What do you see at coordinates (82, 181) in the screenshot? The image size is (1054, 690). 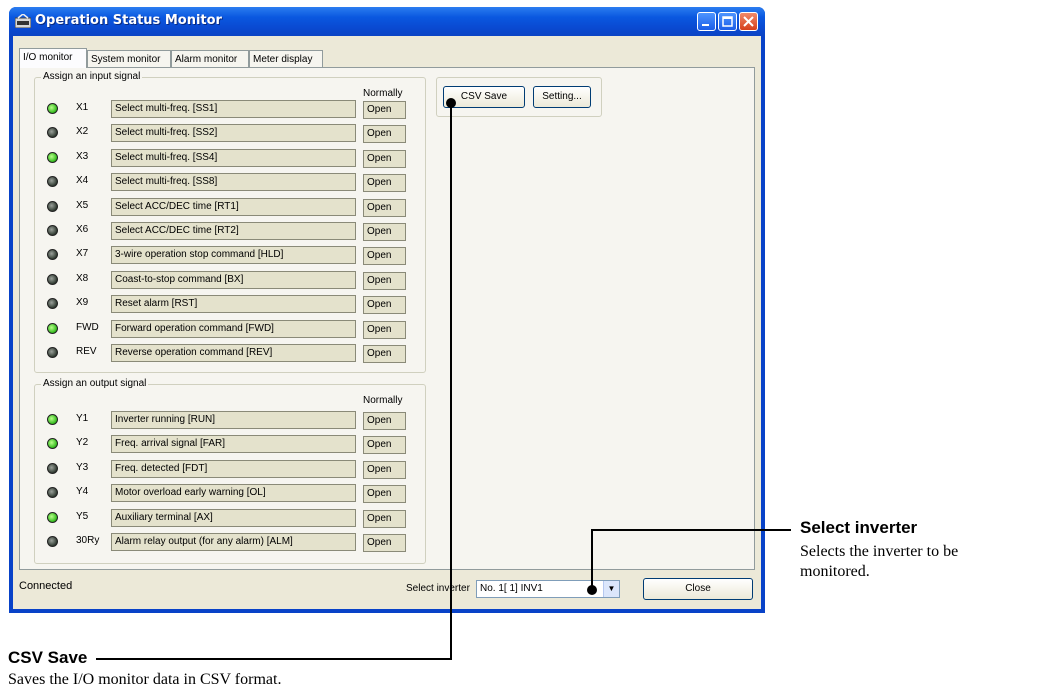 I see `signal-terminal: X4` at bounding box center [82, 181].